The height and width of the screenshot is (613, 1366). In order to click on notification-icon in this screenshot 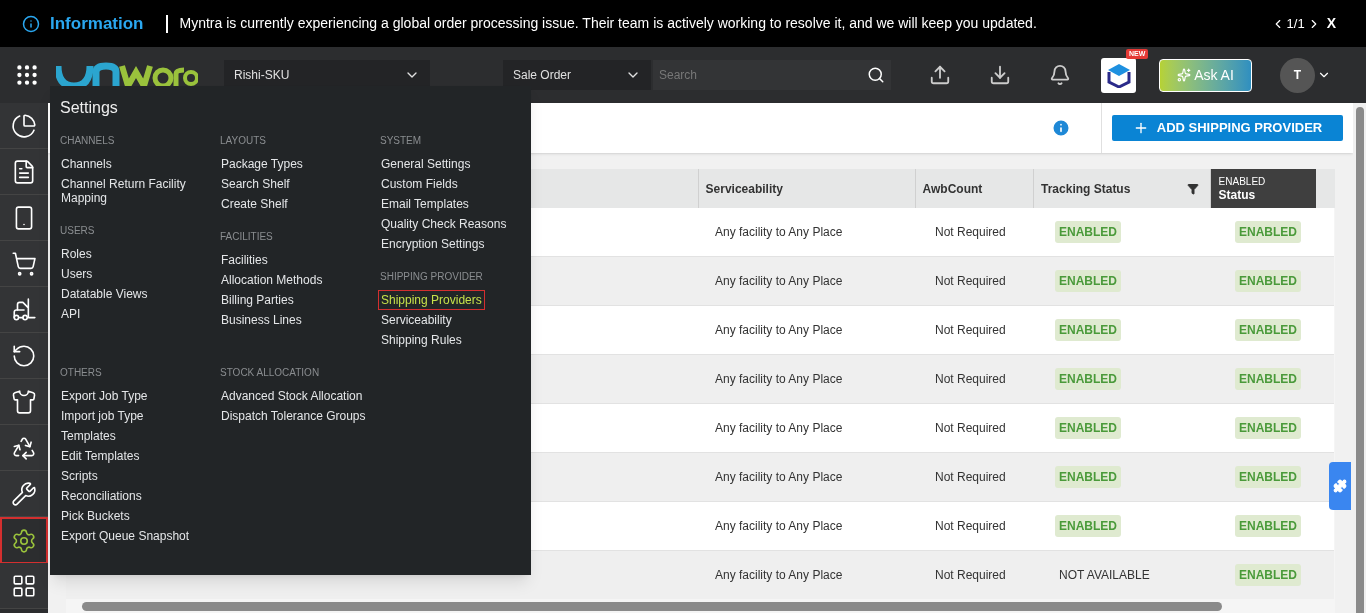, I will do `click(1060, 75)`.